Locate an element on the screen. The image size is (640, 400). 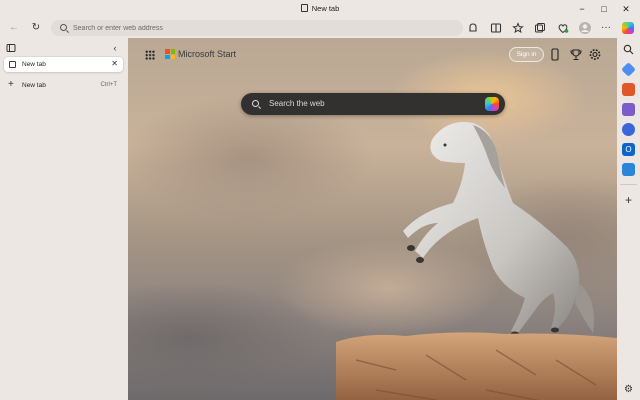
page-settings-gear-icon is located at coordinates (595, 54).